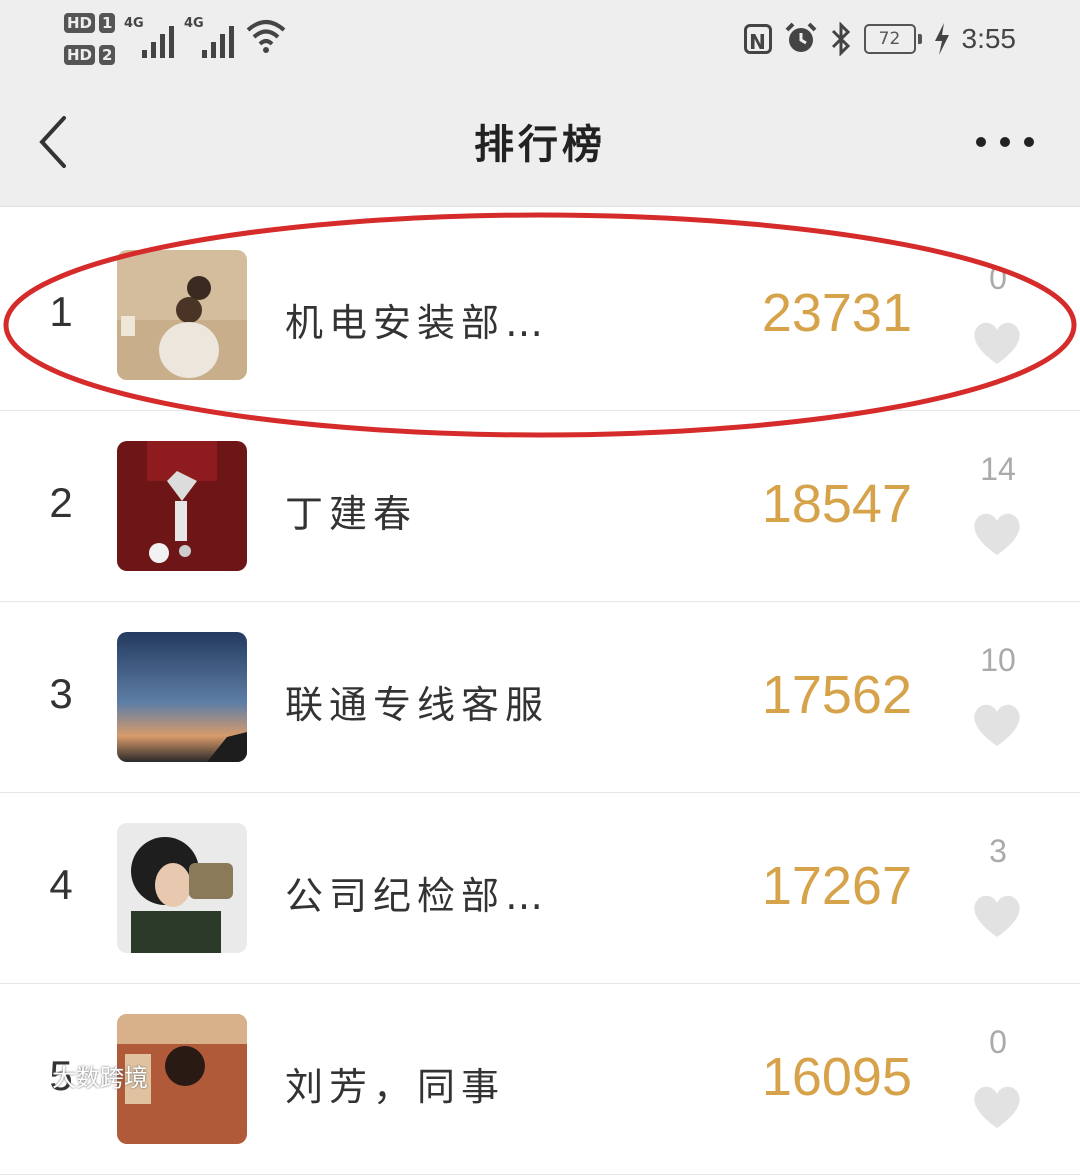  What do you see at coordinates (836, 695) in the screenshot?
I see `step-count: 17562` at bounding box center [836, 695].